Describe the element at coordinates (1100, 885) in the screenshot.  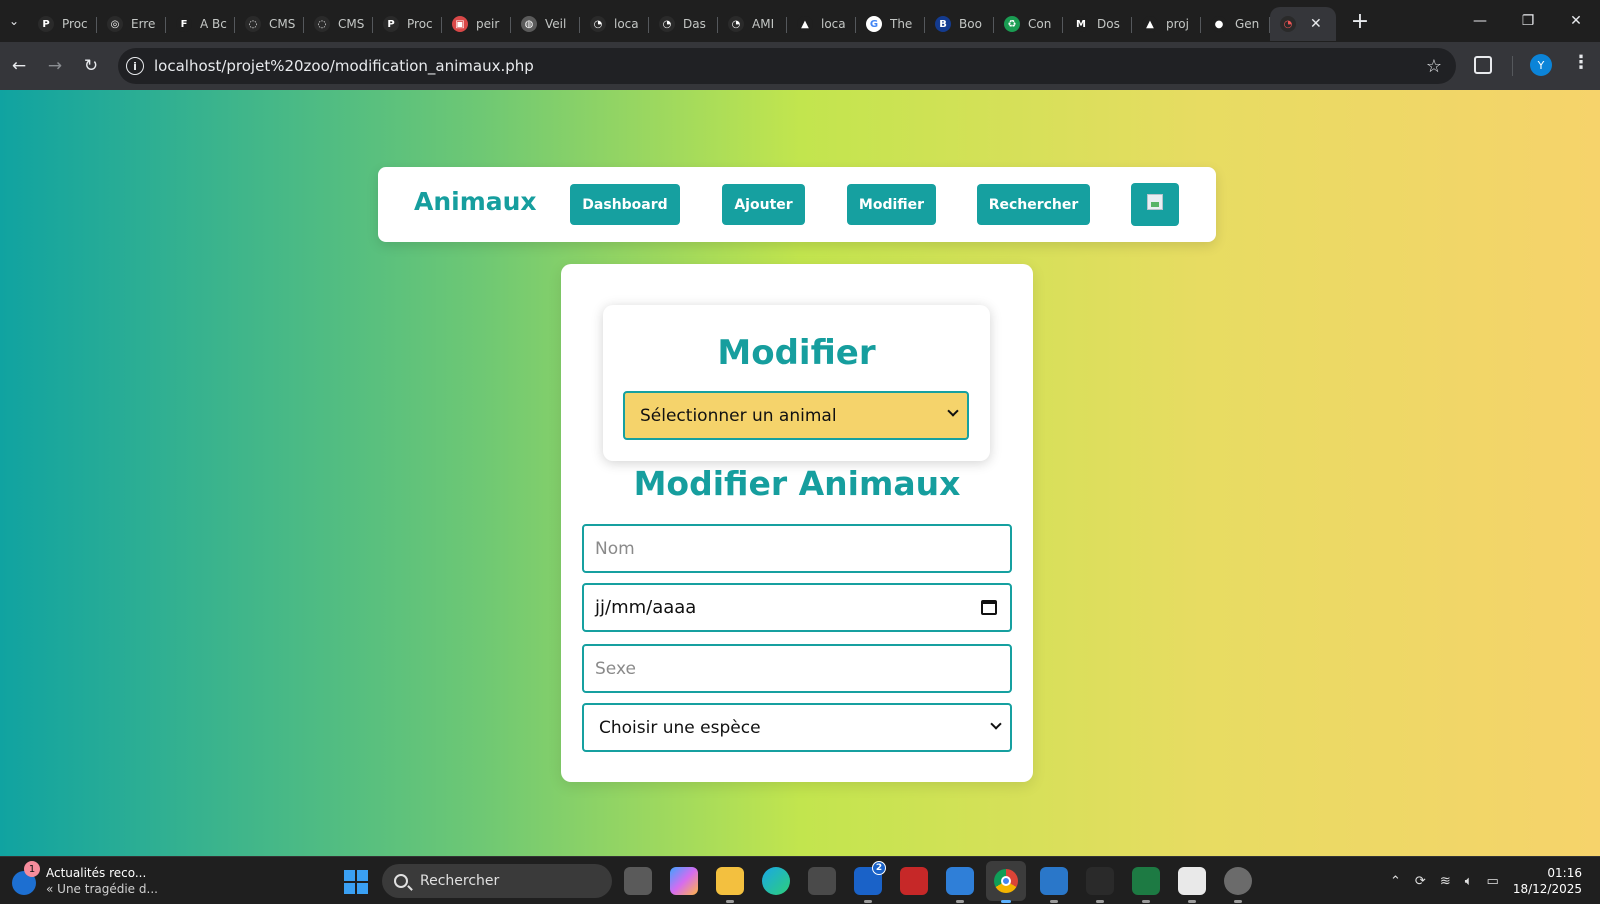
I see `xampp-icon` at that location.